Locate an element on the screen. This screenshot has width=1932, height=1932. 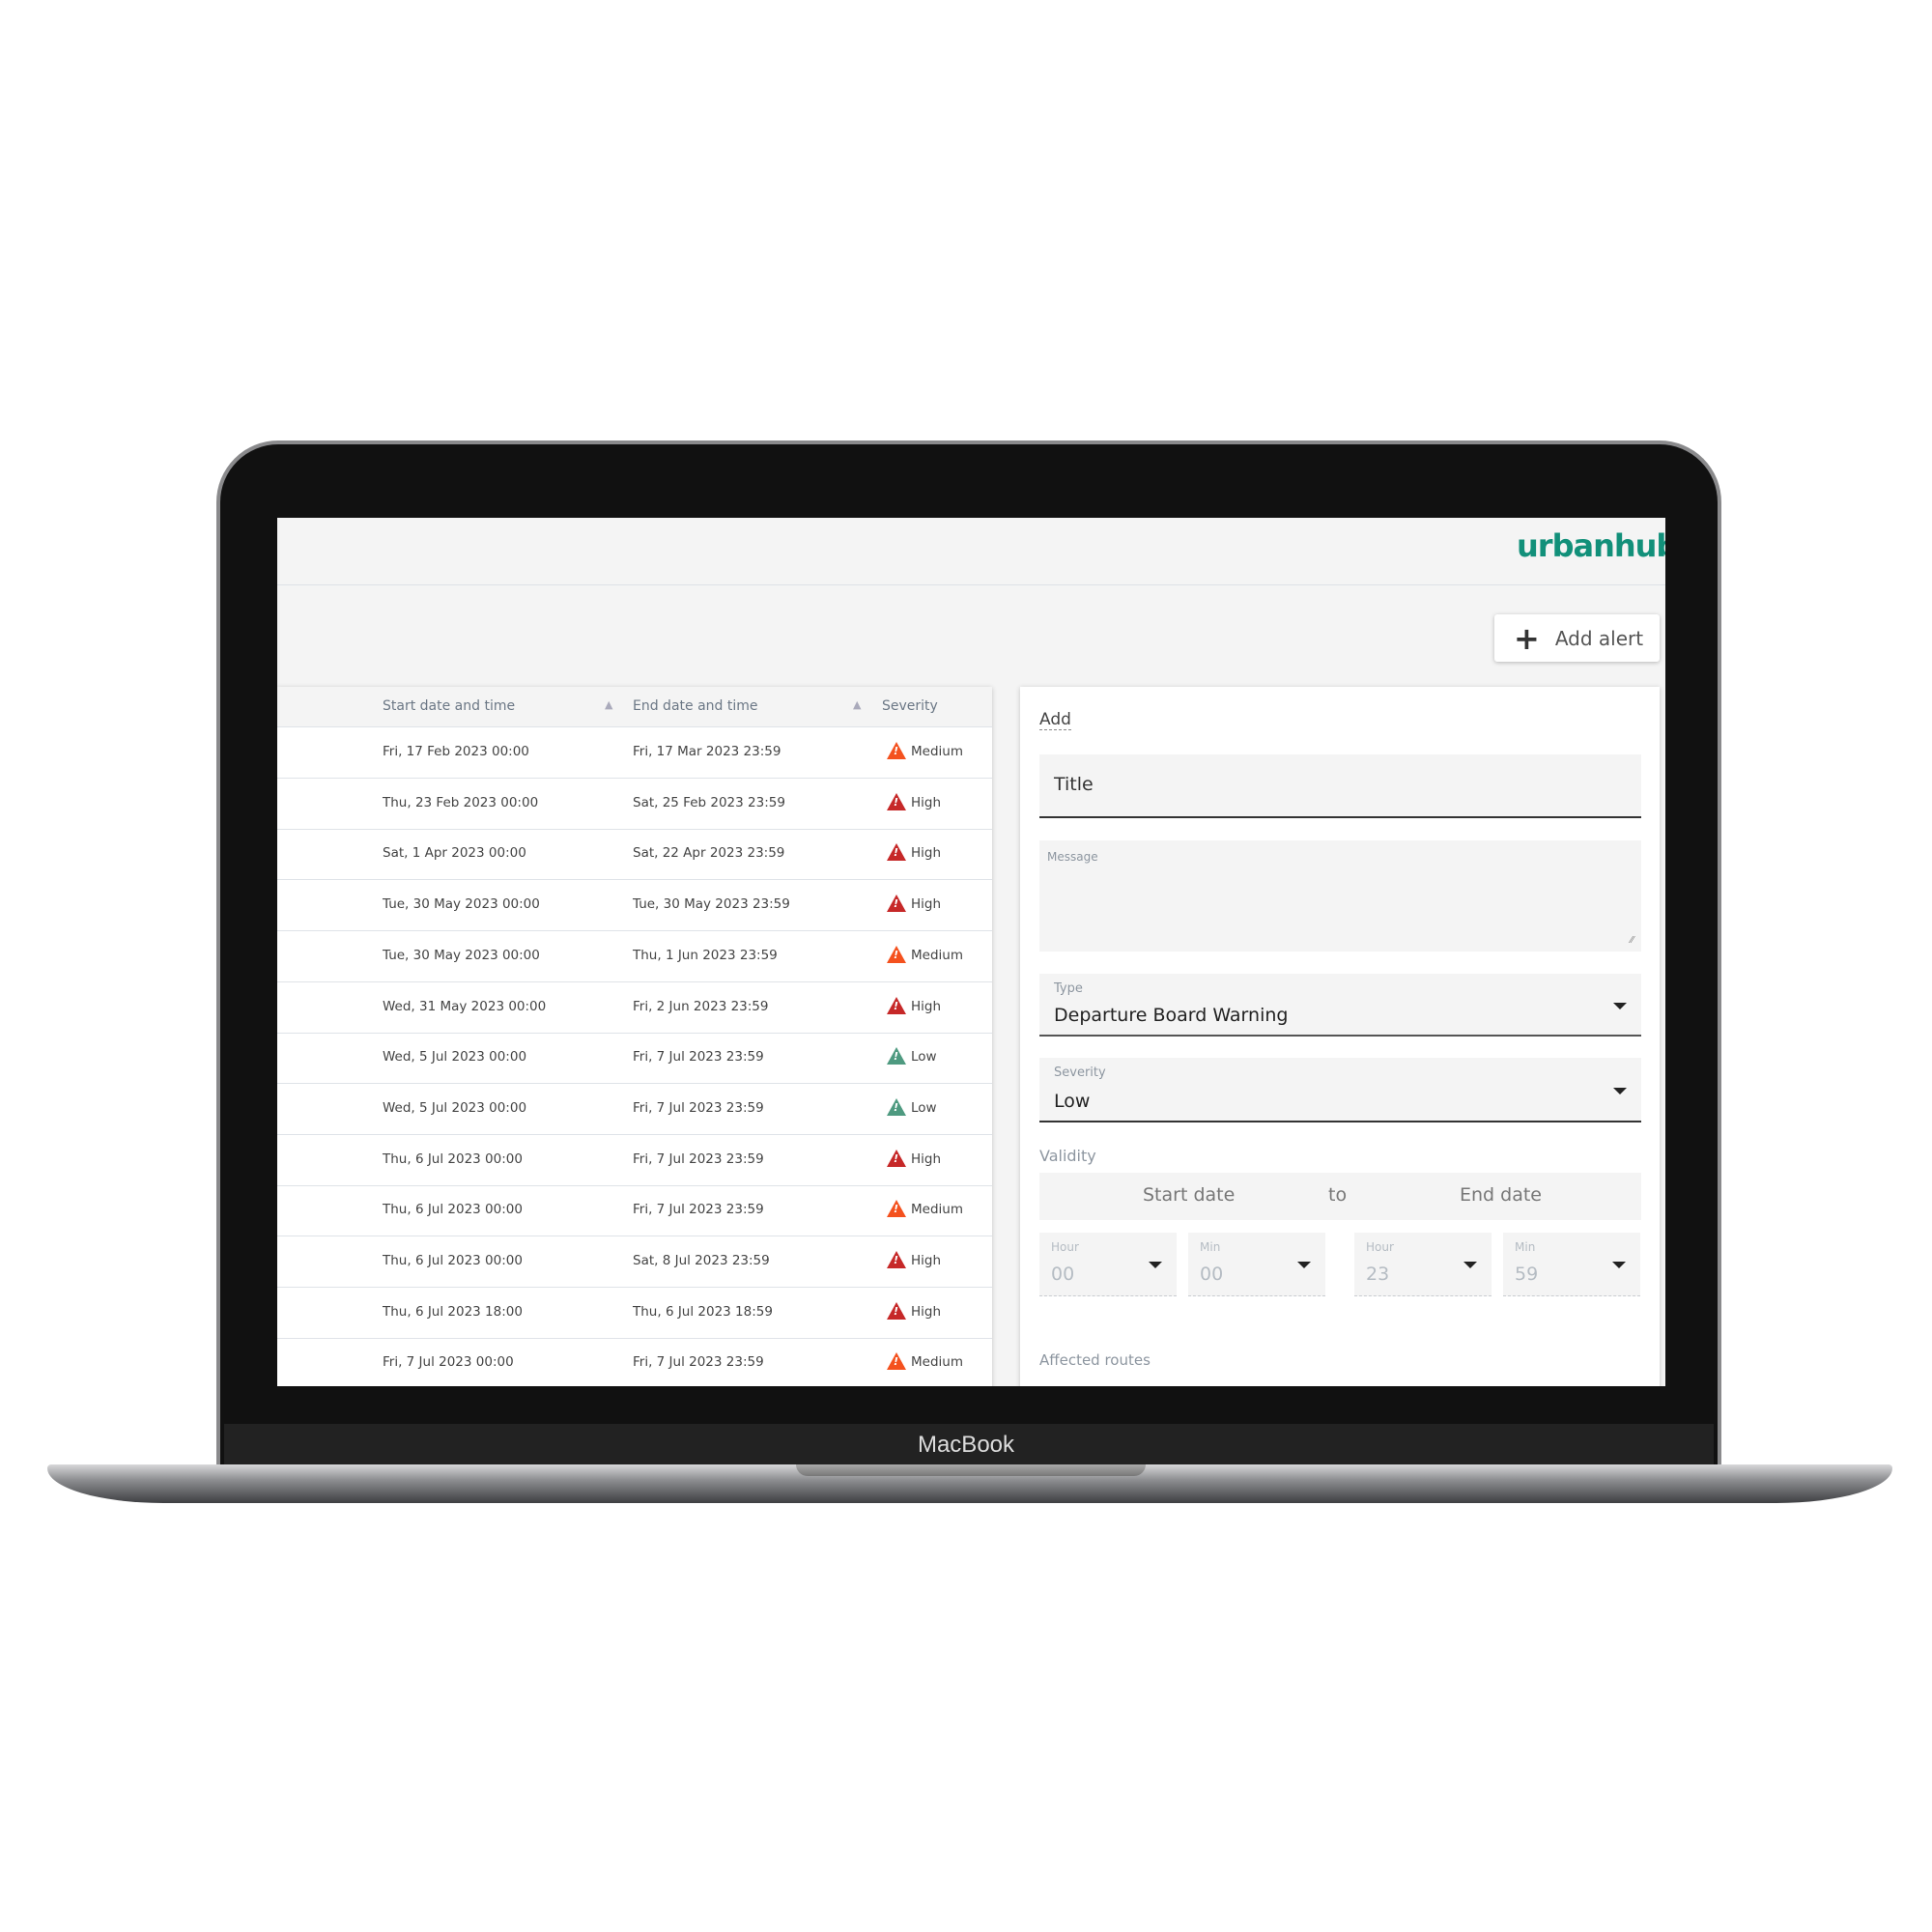
start-cell: Thu, 6 Jul 2023 18:00 is located at coordinates (453, 1311).